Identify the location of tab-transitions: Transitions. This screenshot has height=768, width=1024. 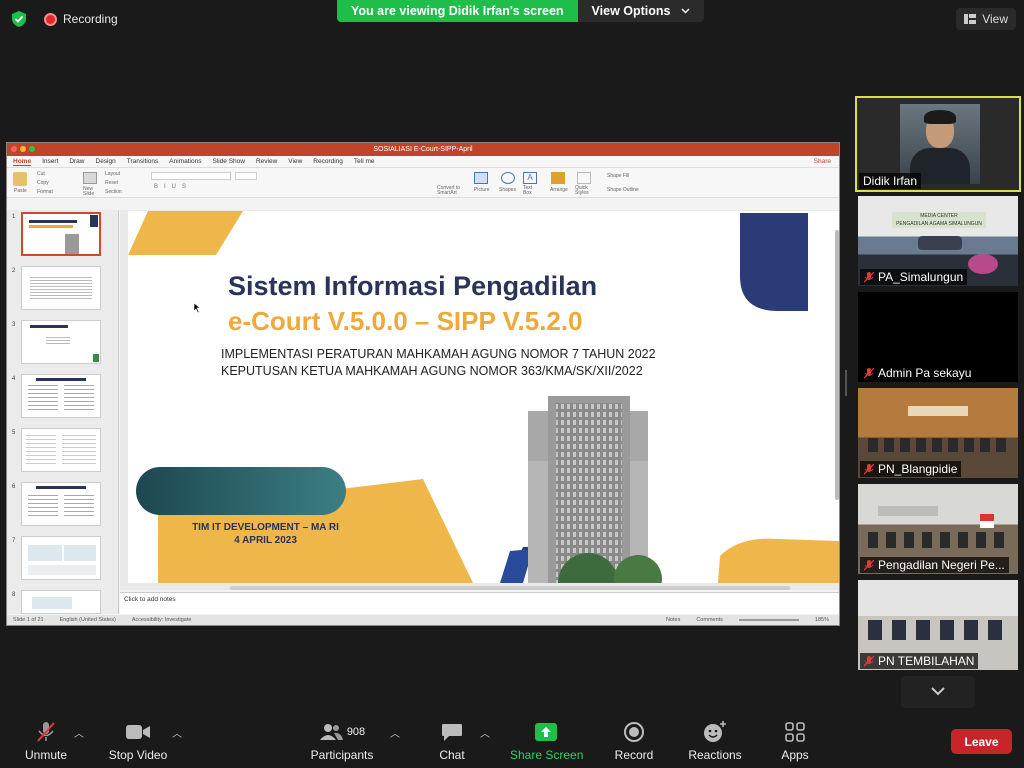
(143, 161).